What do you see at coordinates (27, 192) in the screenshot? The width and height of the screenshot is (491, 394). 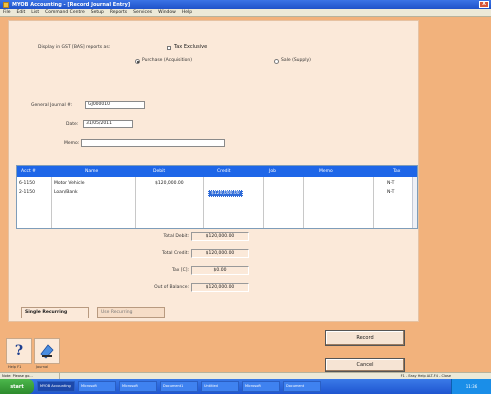 I see `cell-acct: 2-1150` at bounding box center [27, 192].